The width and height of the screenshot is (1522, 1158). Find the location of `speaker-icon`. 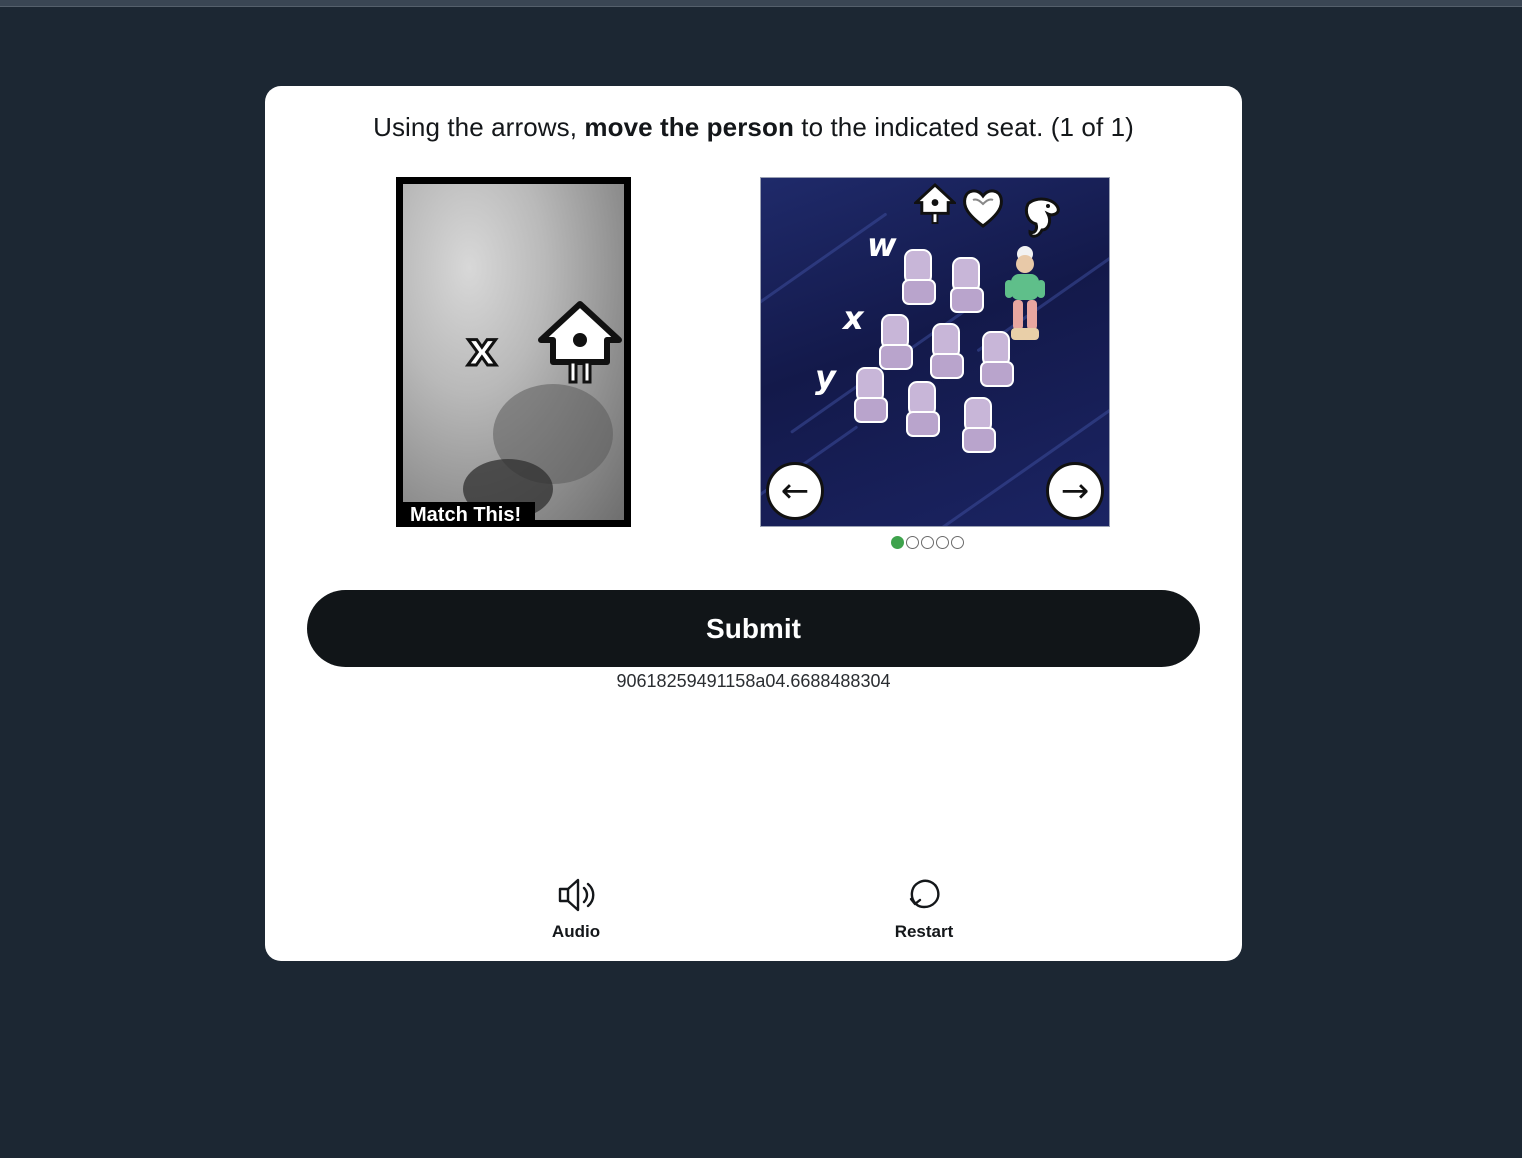

speaker-icon is located at coordinates (576, 895).